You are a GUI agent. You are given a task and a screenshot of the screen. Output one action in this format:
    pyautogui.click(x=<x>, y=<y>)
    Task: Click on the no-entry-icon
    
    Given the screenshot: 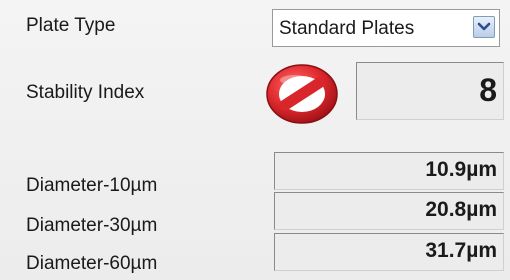 What is the action you would take?
    pyautogui.click(x=302, y=94)
    